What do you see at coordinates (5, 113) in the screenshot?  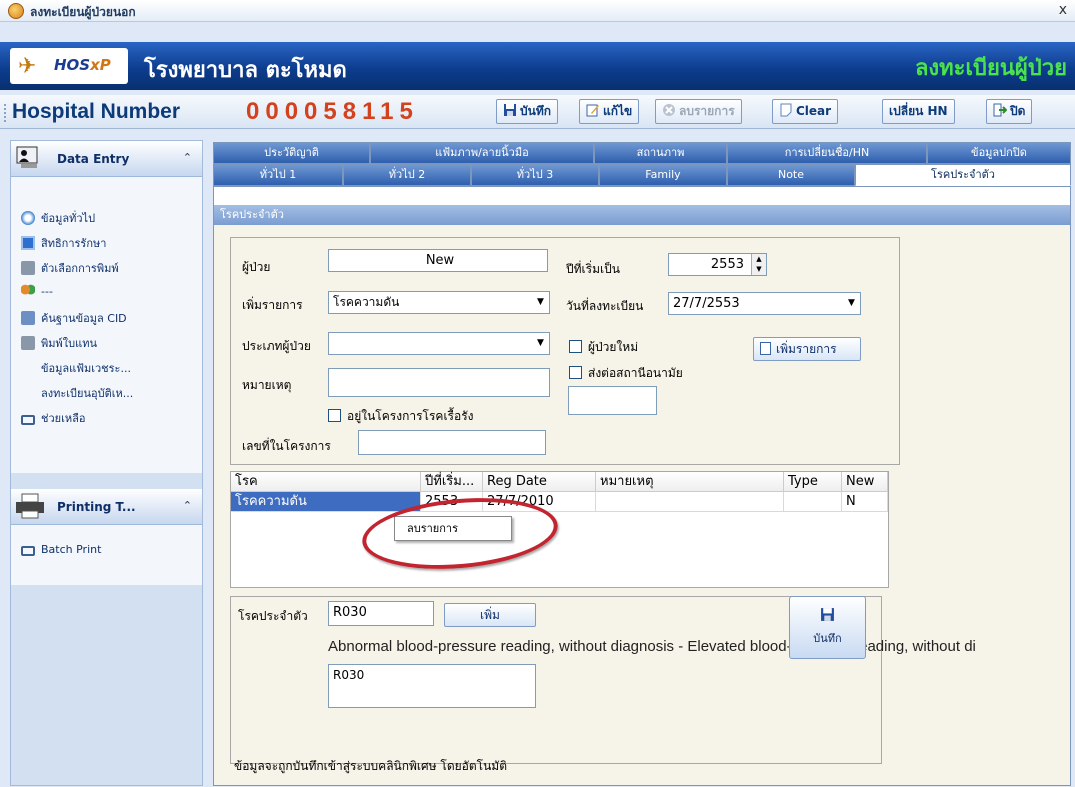 I see `toolbar-grip` at bounding box center [5, 113].